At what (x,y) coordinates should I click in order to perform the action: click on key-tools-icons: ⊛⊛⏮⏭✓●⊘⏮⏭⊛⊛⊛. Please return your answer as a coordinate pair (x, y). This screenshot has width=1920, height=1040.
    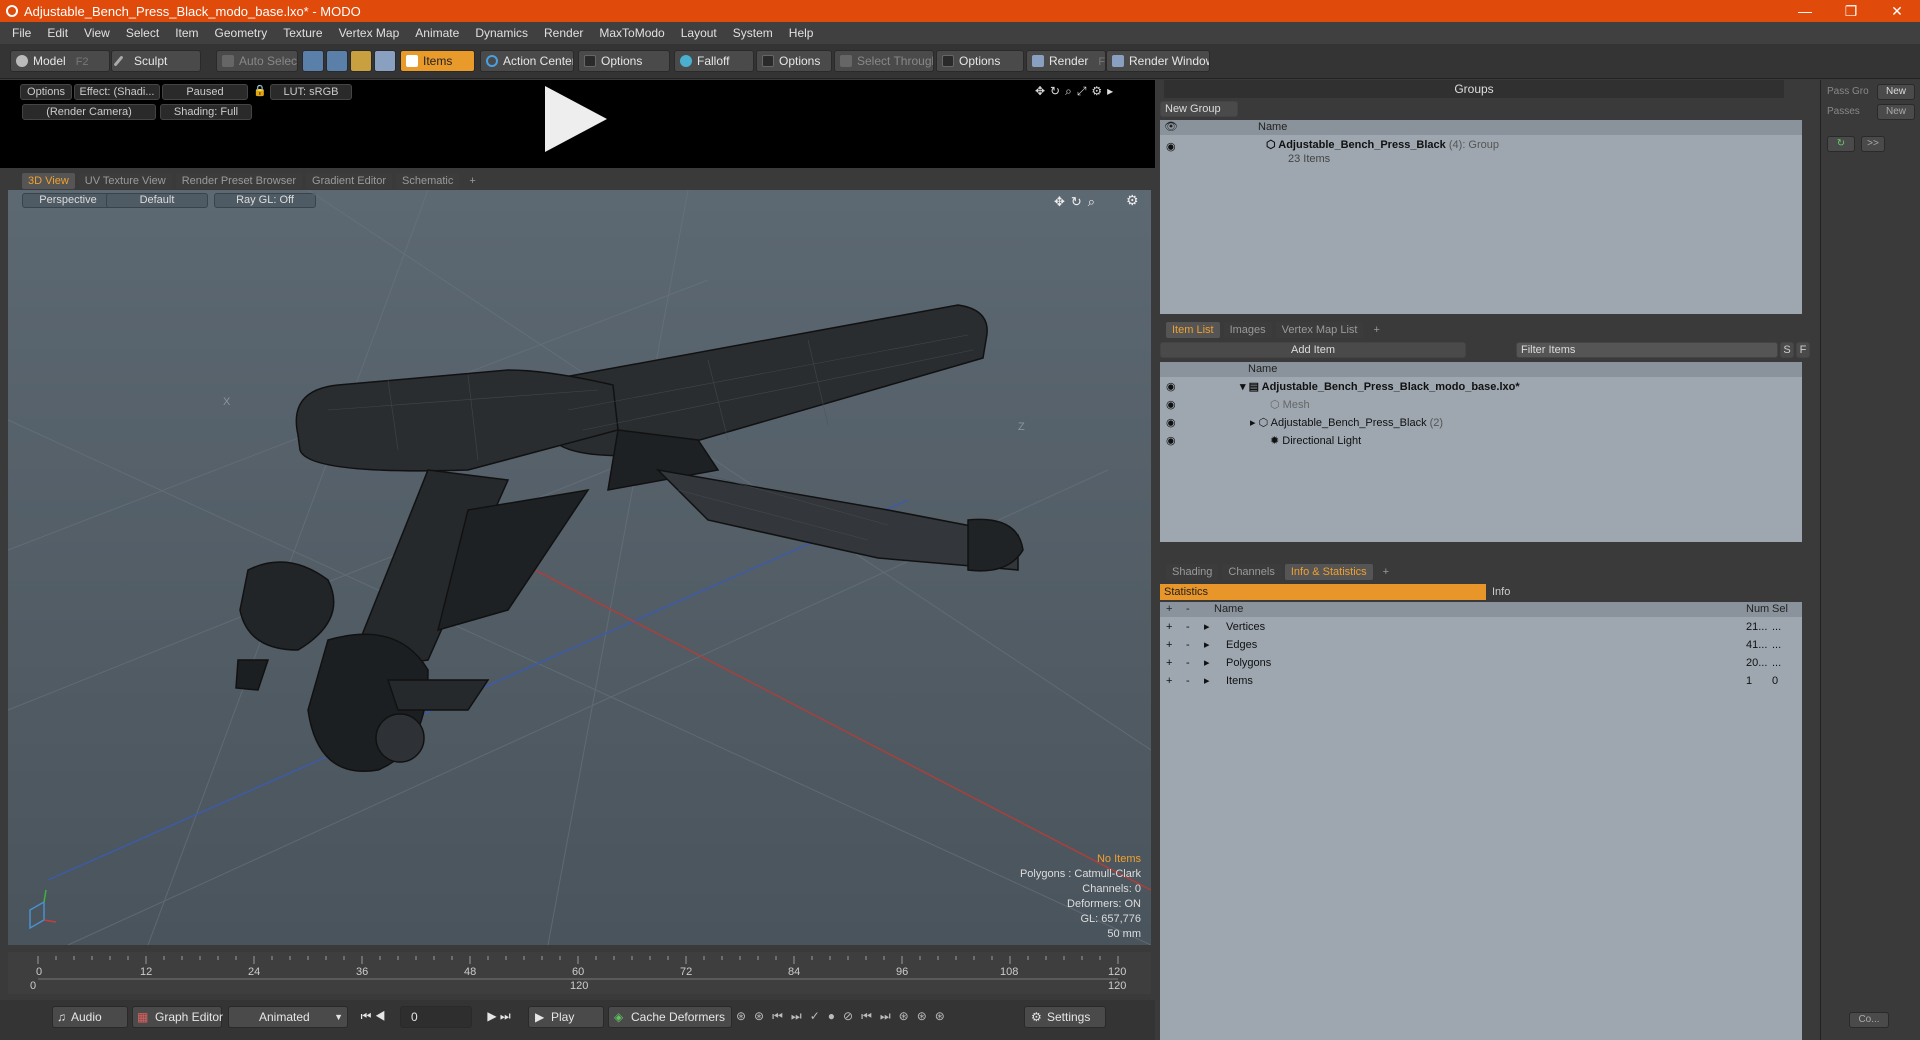
    Looking at the image, I should click on (876, 1017).